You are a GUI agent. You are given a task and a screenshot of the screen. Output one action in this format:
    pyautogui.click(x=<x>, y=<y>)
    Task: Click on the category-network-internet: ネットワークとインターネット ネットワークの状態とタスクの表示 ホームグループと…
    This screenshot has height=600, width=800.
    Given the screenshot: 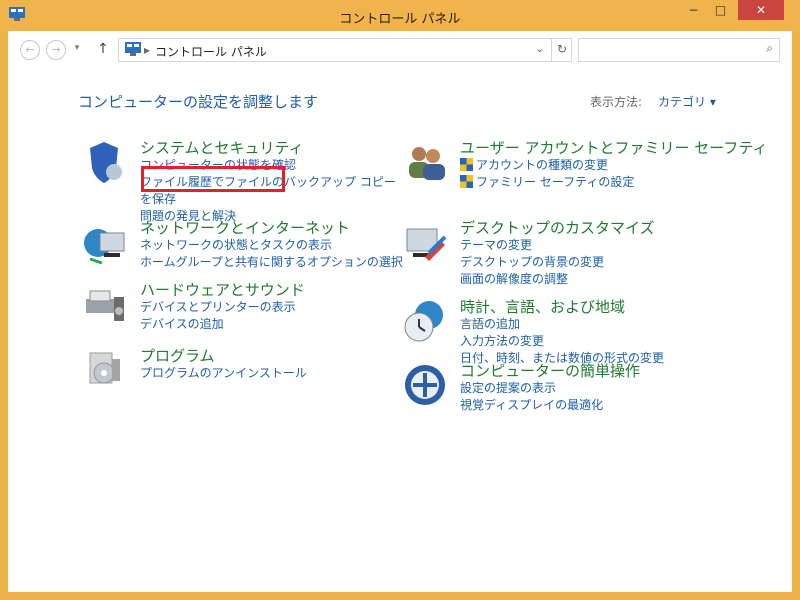 What is the action you would take?
    pyautogui.click(x=280, y=245)
    